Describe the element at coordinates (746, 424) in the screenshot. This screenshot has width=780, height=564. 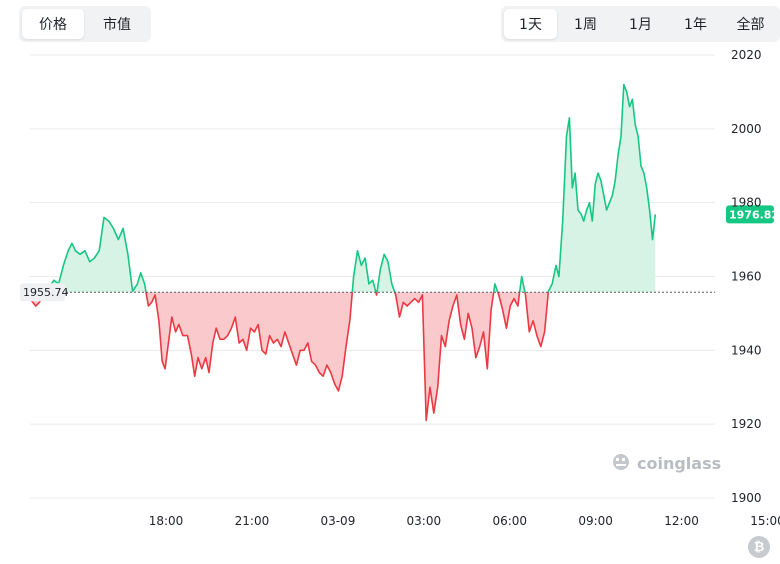
I see `y-tick-label: 1920` at that location.